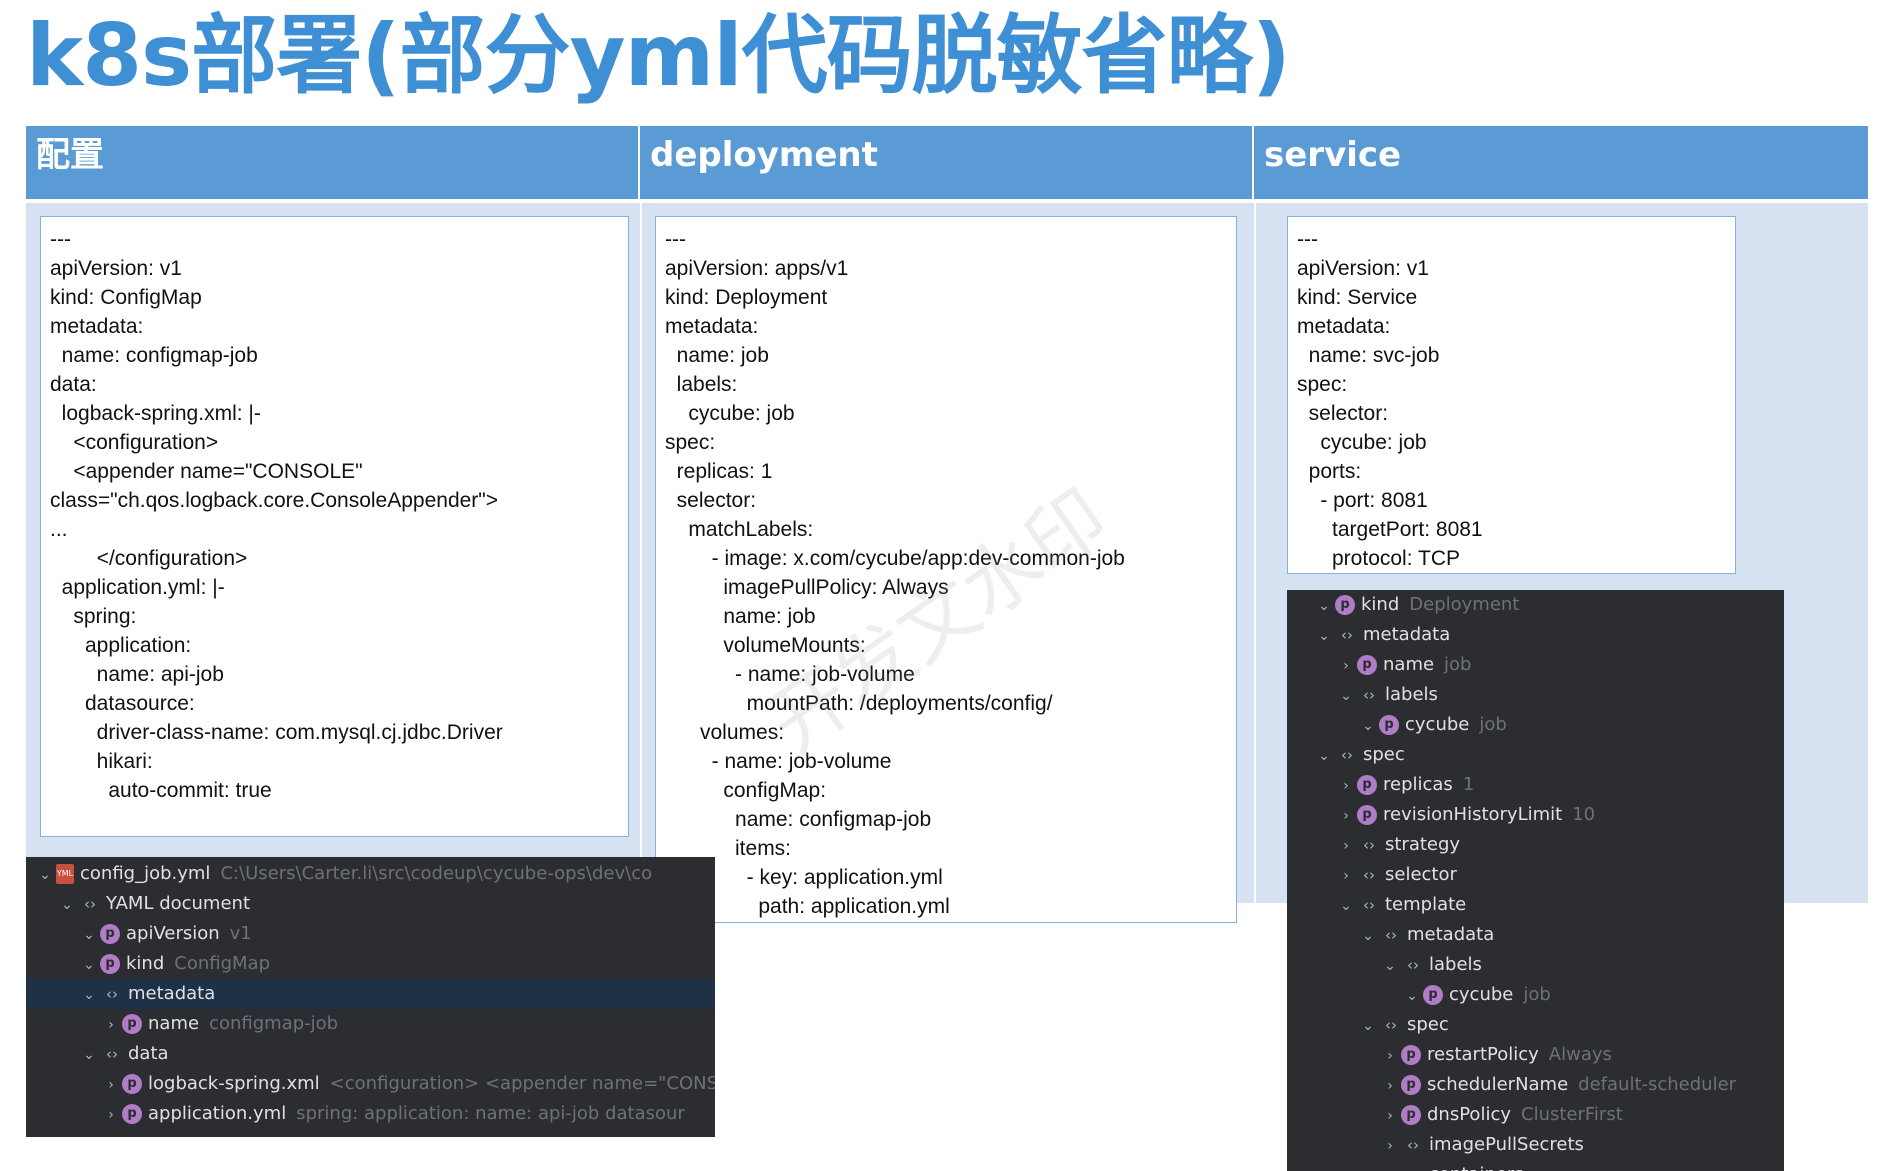  What do you see at coordinates (690, 442) in the screenshot?
I see `code-line: spec:` at bounding box center [690, 442].